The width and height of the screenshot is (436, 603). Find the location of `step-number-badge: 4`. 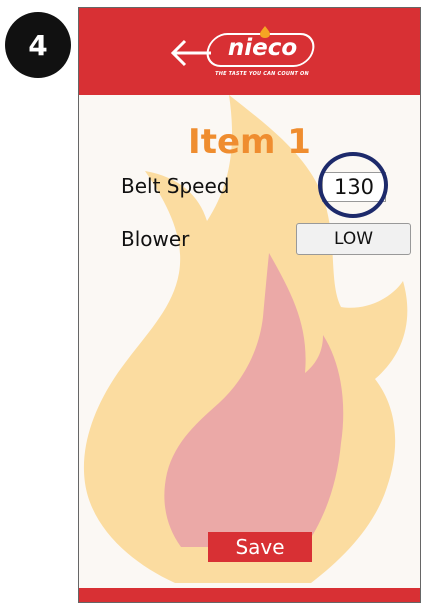

step-number-badge: 4 is located at coordinates (38, 45).